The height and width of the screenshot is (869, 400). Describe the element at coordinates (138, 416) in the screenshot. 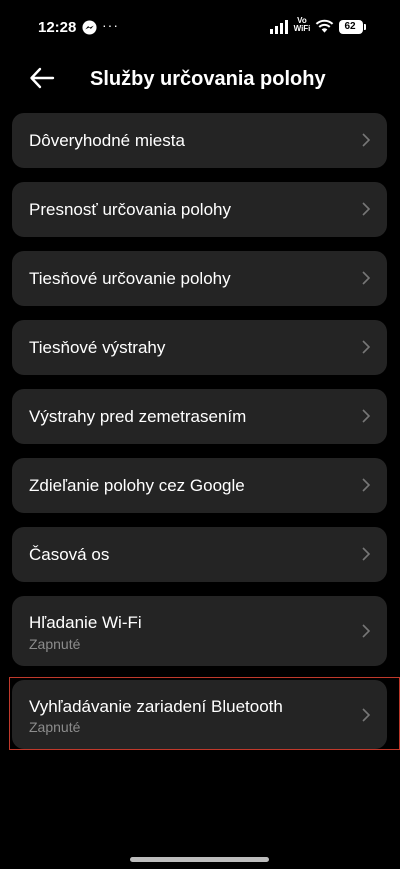

I see `item-label: Výstrahy pred zemetrasením` at that location.